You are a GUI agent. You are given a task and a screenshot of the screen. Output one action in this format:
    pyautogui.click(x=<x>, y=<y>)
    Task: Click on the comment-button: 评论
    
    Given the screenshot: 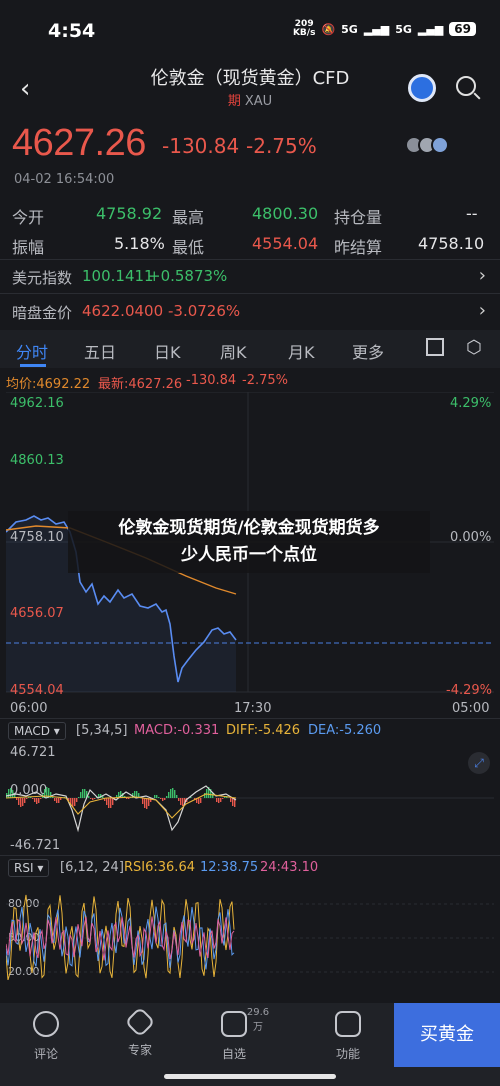 What is the action you would take?
    pyautogui.click(x=46, y=1036)
    